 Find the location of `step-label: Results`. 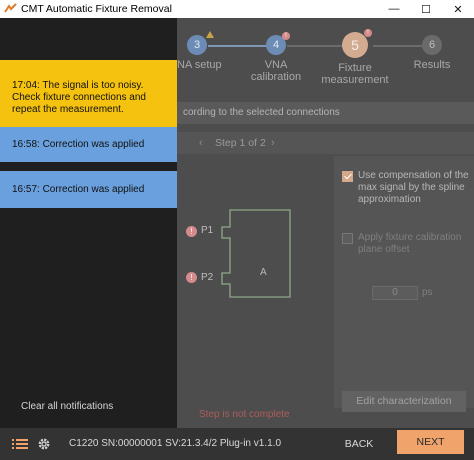

step-label: Results is located at coordinates (432, 65).